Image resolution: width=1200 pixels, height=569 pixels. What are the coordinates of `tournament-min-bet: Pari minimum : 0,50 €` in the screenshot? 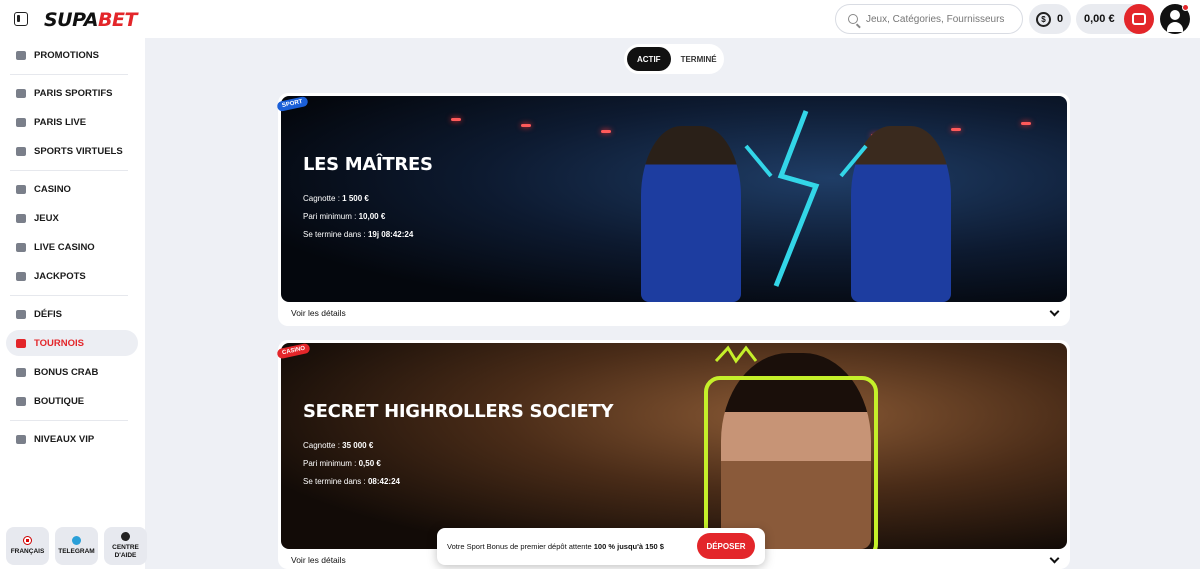 It's located at (342, 463).